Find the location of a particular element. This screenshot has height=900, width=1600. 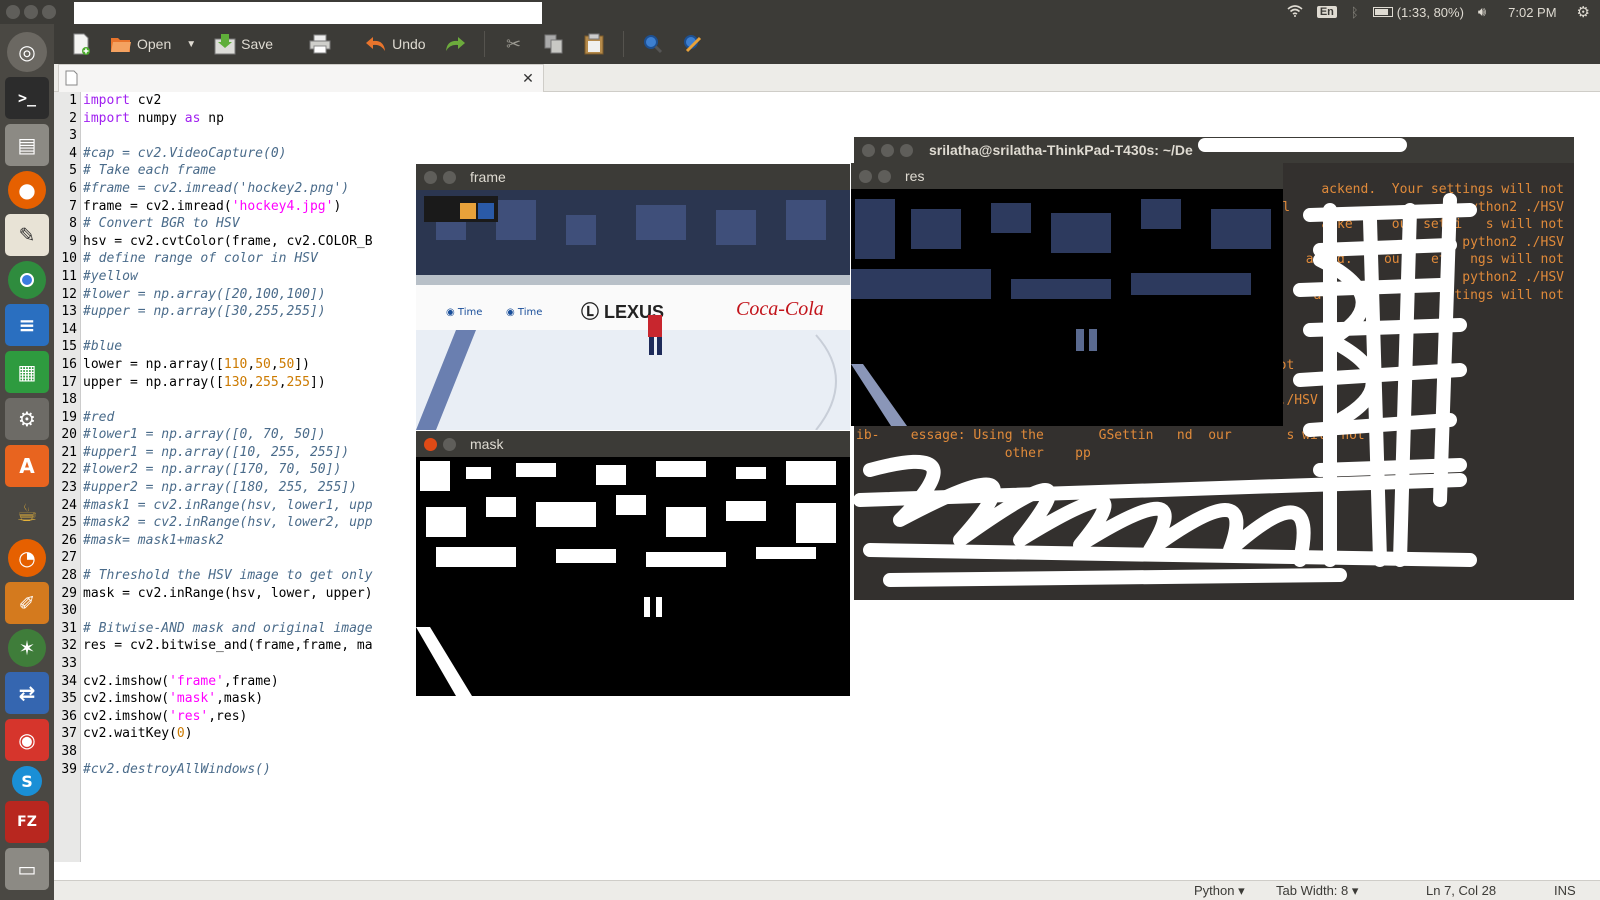

tab-close-icon: ✕ is located at coordinates (528, 79).